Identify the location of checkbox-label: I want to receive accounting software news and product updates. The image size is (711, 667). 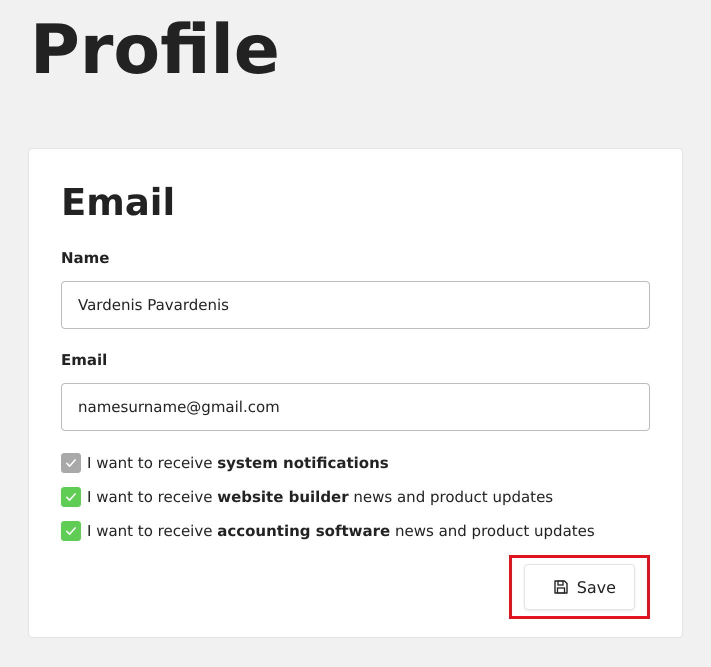
(341, 531).